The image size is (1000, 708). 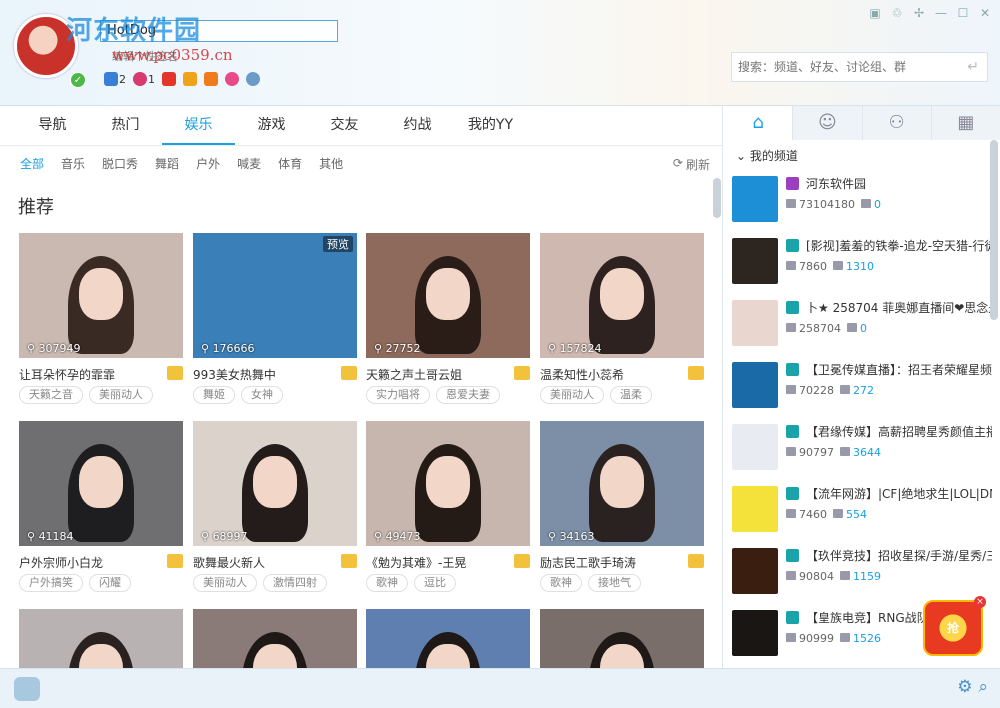 What do you see at coordinates (897, 13) in the screenshot?
I see `trash-icon: ♲` at bounding box center [897, 13].